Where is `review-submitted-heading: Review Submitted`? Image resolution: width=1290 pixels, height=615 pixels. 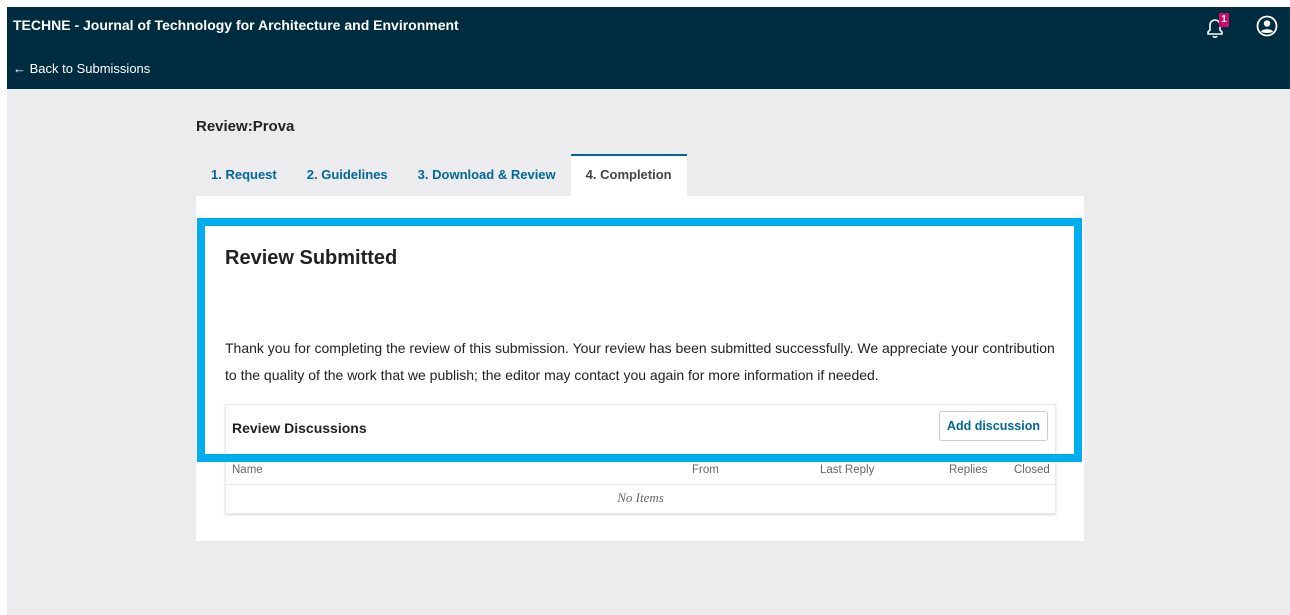
review-submitted-heading: Review Submitted is located at coordinates (311, 258).